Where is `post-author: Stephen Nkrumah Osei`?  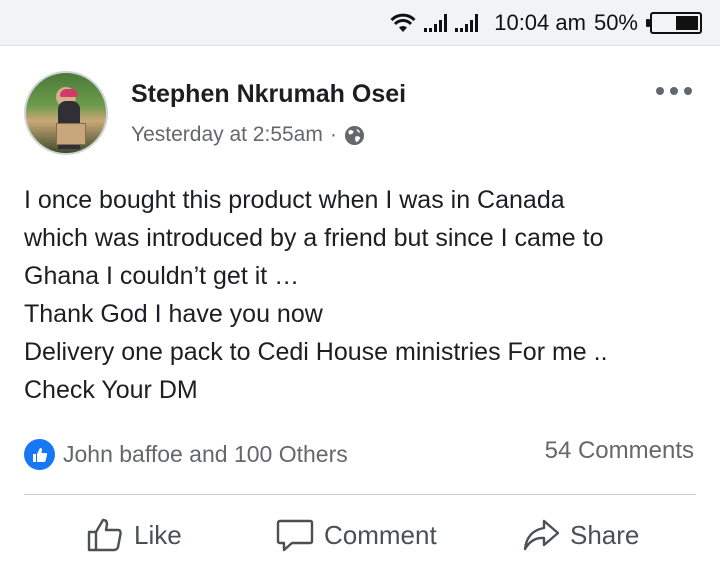 post-author: Stephen Nkrumah Osei is located at coordinates (268, 94).